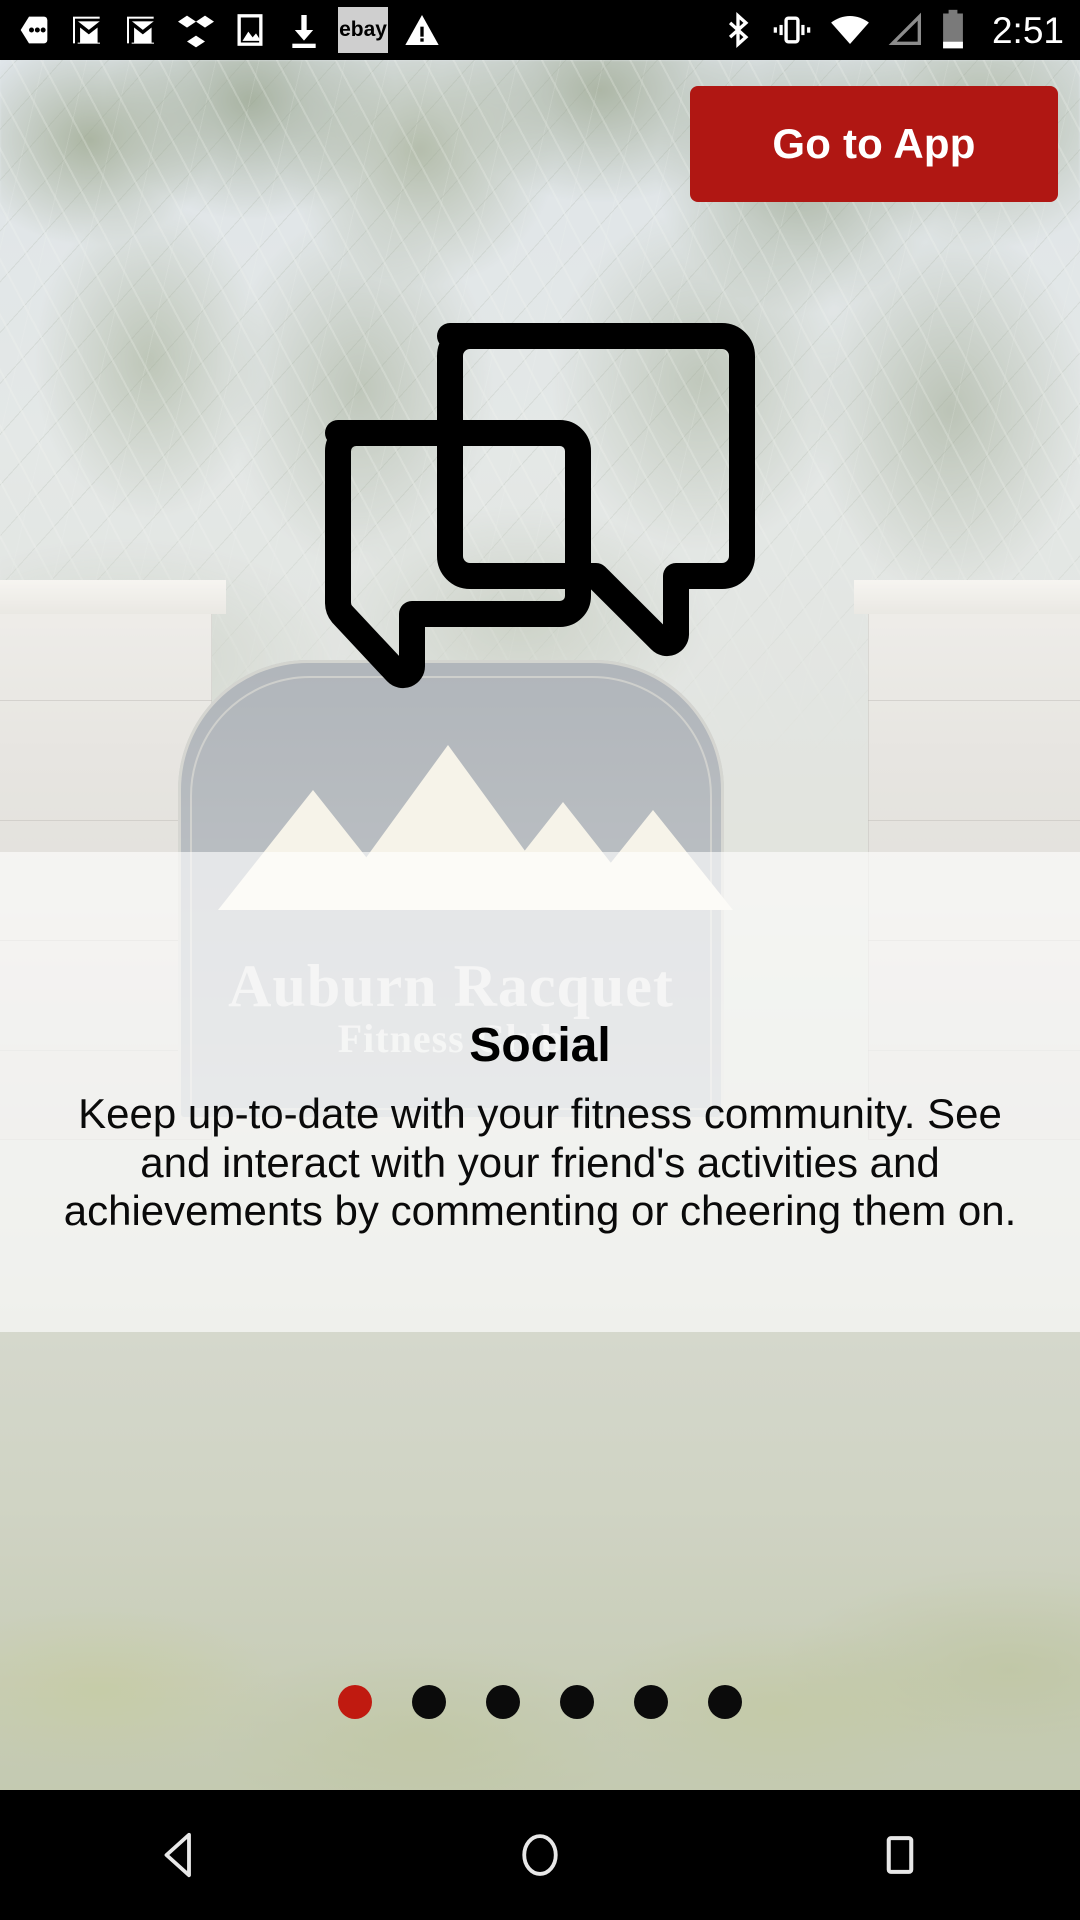  What do you see at coordinates (738, 30) in the screenshot?
I see `bluetooth-icon` at bounding box center [738, 30].